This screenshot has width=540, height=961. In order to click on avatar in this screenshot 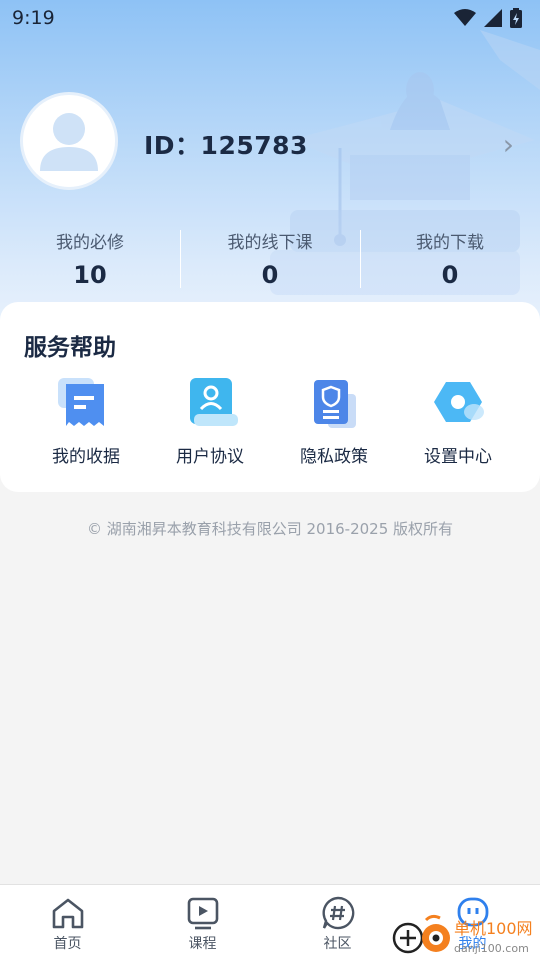, I will do `click(69, 141)`.